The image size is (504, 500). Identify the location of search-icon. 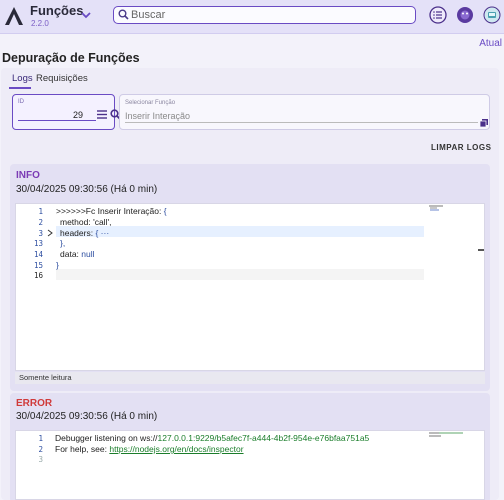
(123, 14).